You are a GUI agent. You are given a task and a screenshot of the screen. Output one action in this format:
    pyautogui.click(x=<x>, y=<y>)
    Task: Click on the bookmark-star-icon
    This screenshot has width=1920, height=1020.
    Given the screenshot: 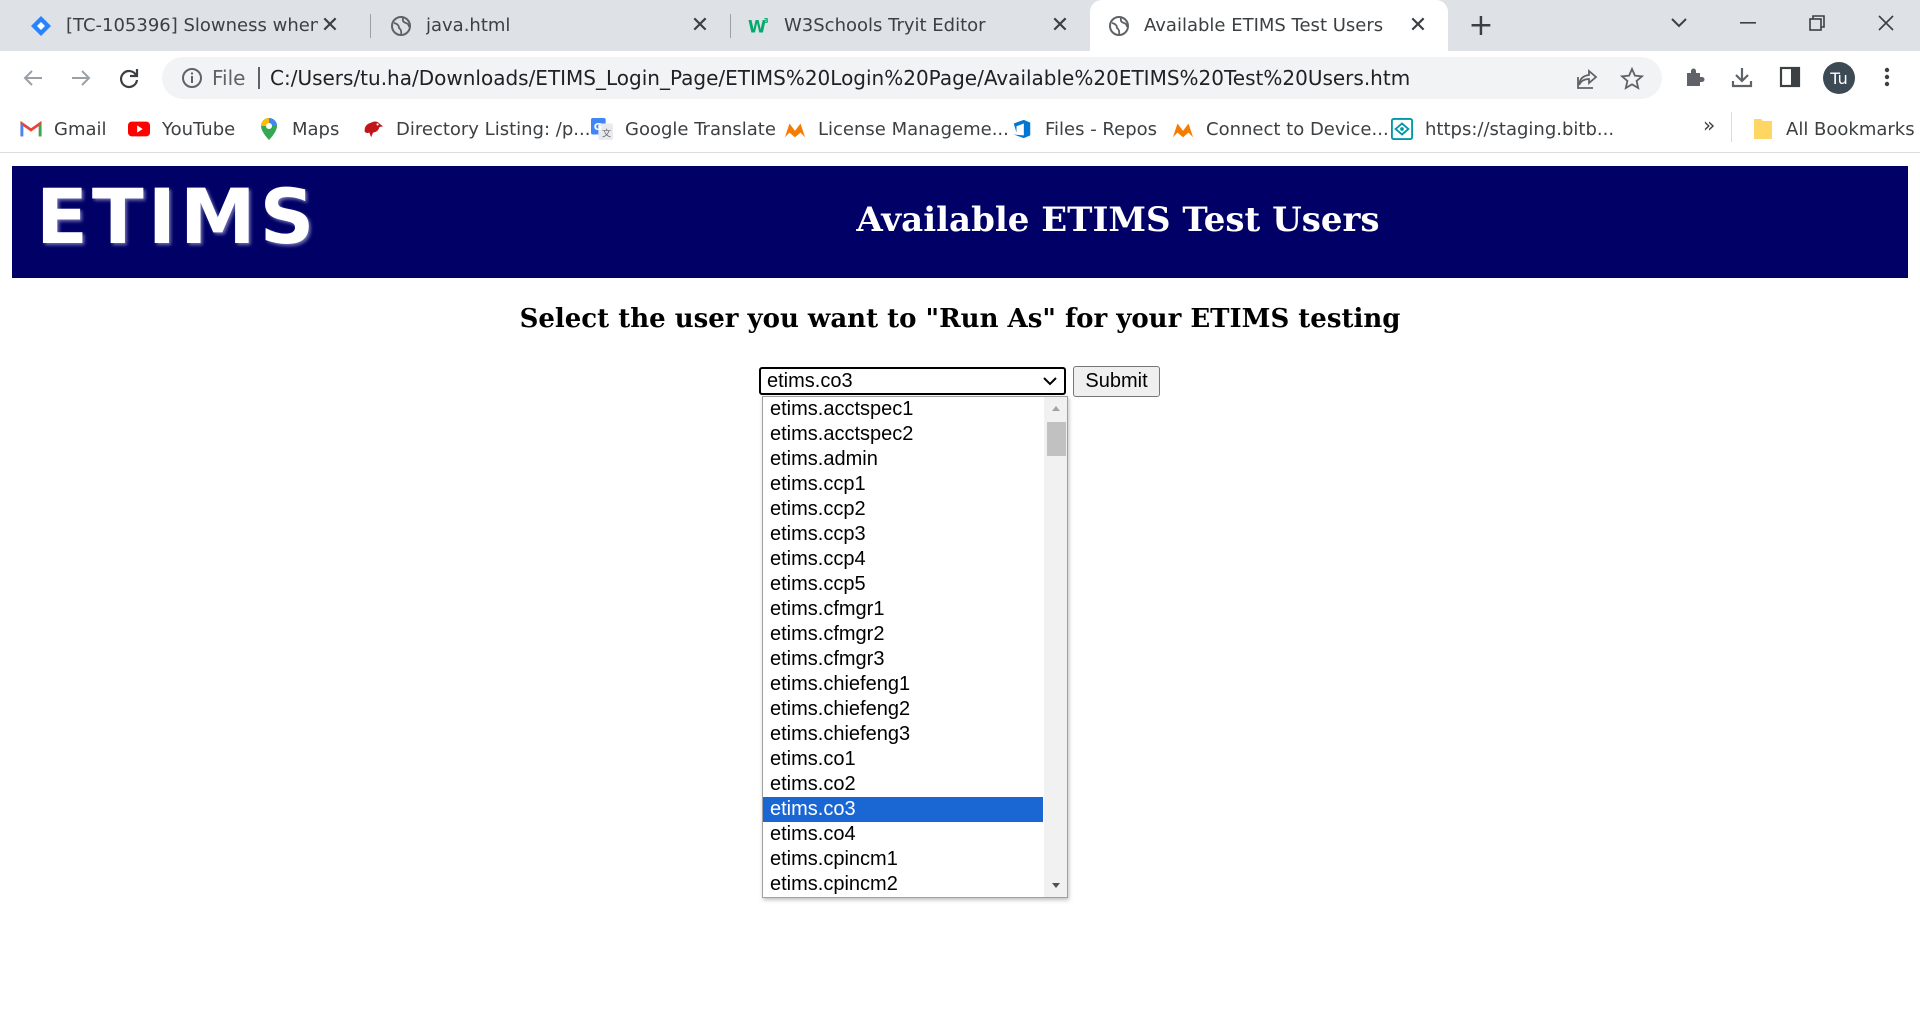 What is the action you would take?
    pyautogui.click(x=1632, y=79)
    